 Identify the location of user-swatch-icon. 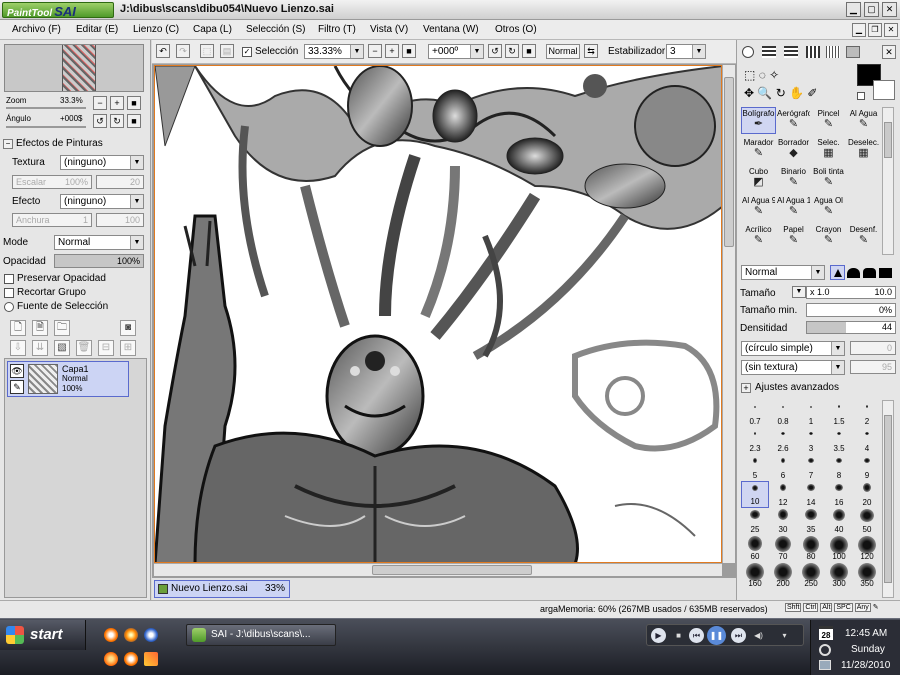
(853, 52).